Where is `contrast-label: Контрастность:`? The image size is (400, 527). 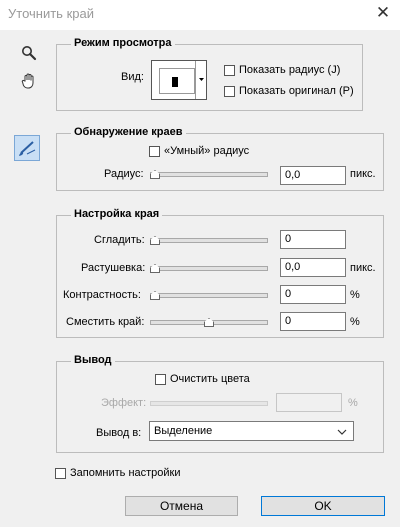
contrast-label: Контрастность: is located at coordinates (102, 295).